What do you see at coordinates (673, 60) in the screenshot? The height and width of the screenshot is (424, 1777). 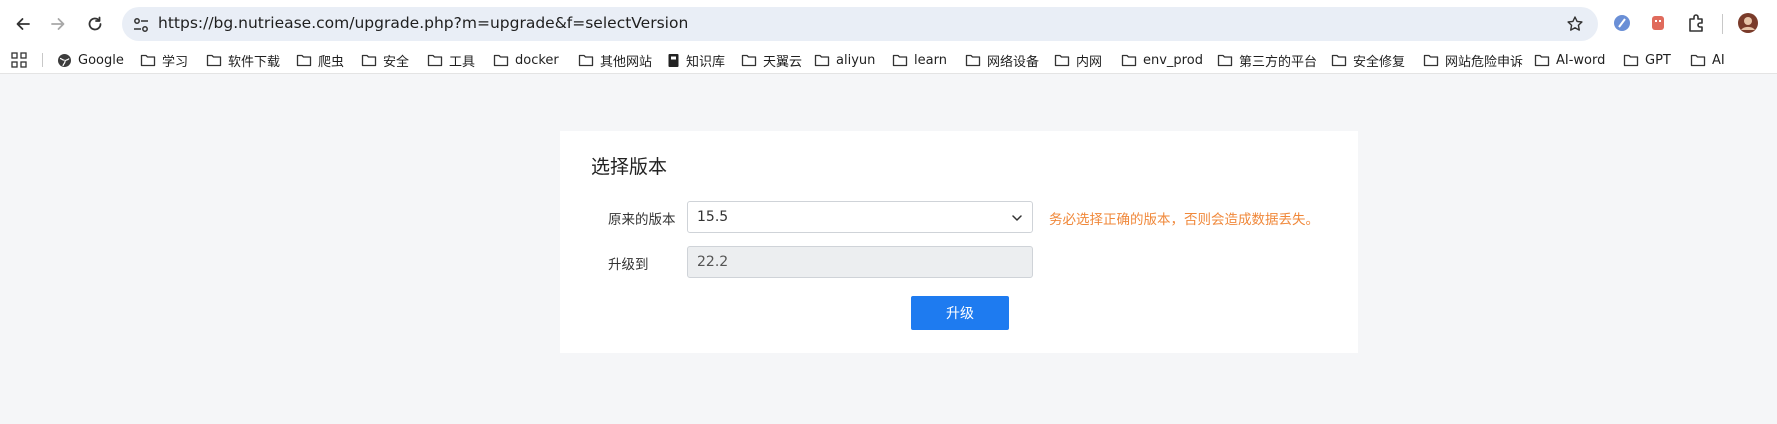 I see `book-icon` at bounding box center [673, 60].